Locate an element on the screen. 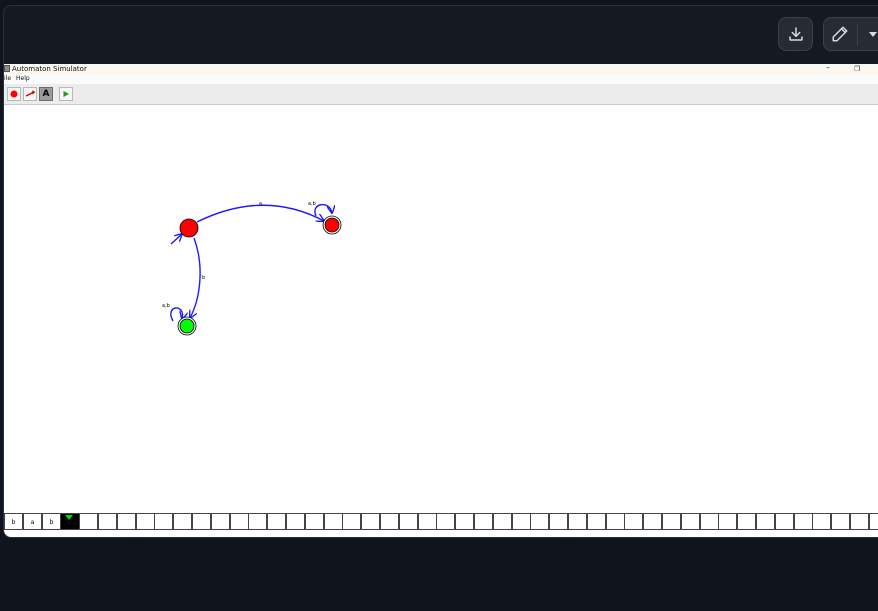 The image size is (878, 611). tape-cell: a is located at coordinates (32, 521).